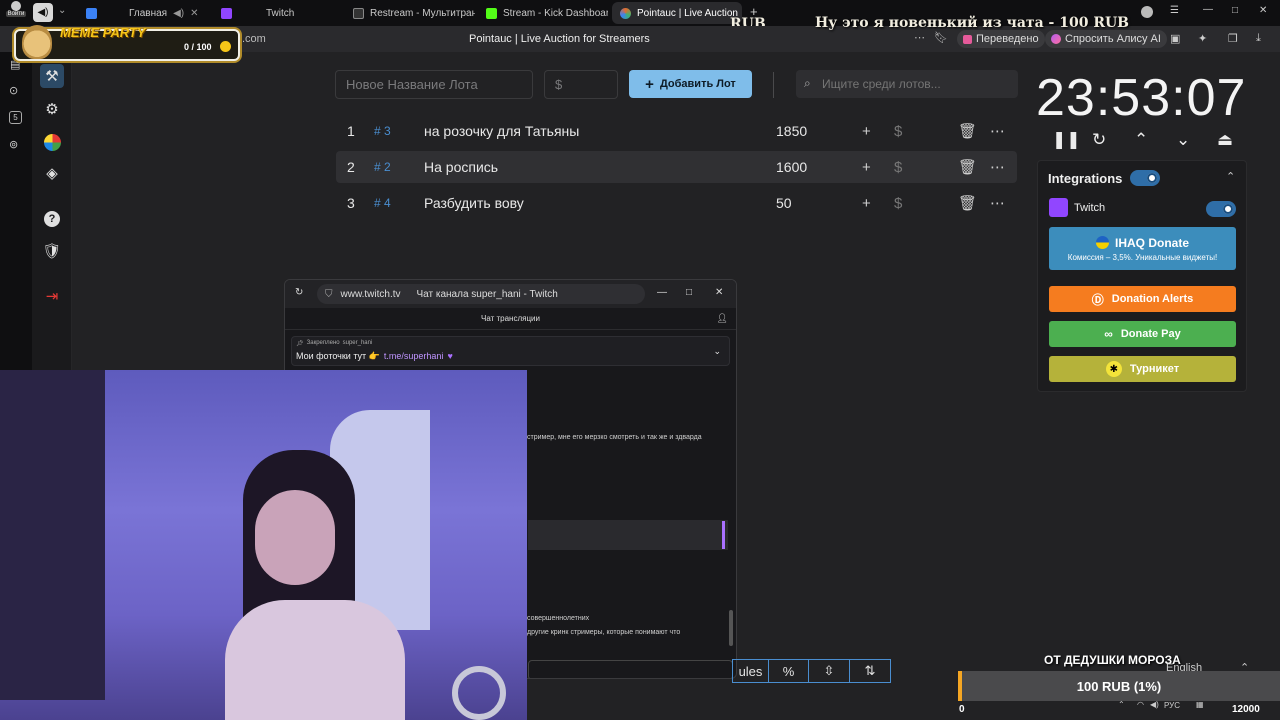 Image resolution: width=1280 pixels, height=720 pixels. What do you see at coordinates (1142, 299) in the screenshot?
I see `donation-alerts-button: Ⓓ Donation Alerts` at bounding box center [1142, 299].